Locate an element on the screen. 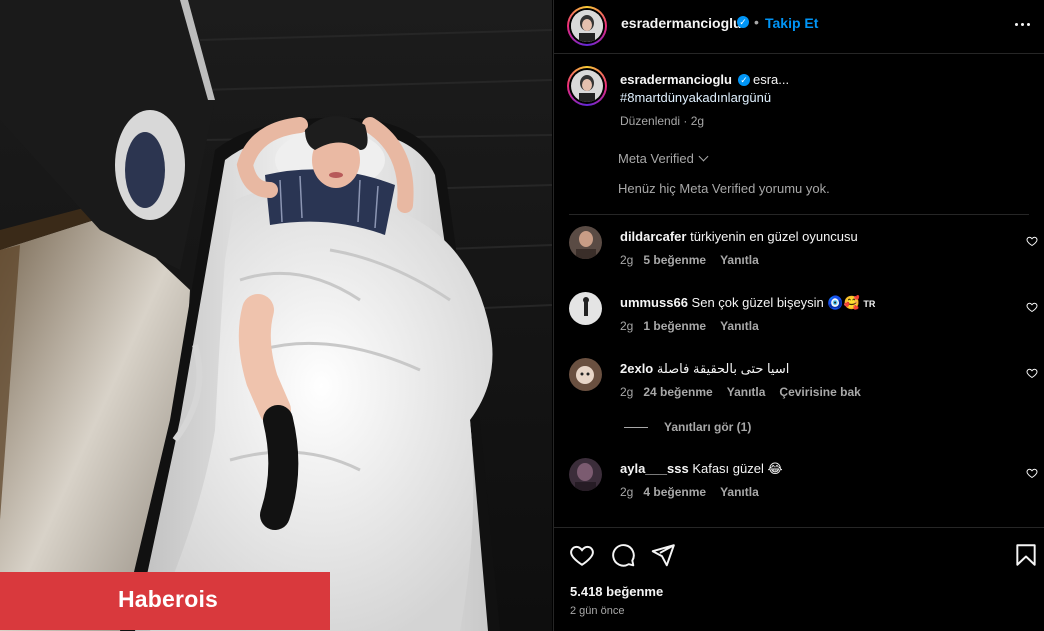  comment-likes: 4 beğenme is located at coordinates (674, 492).